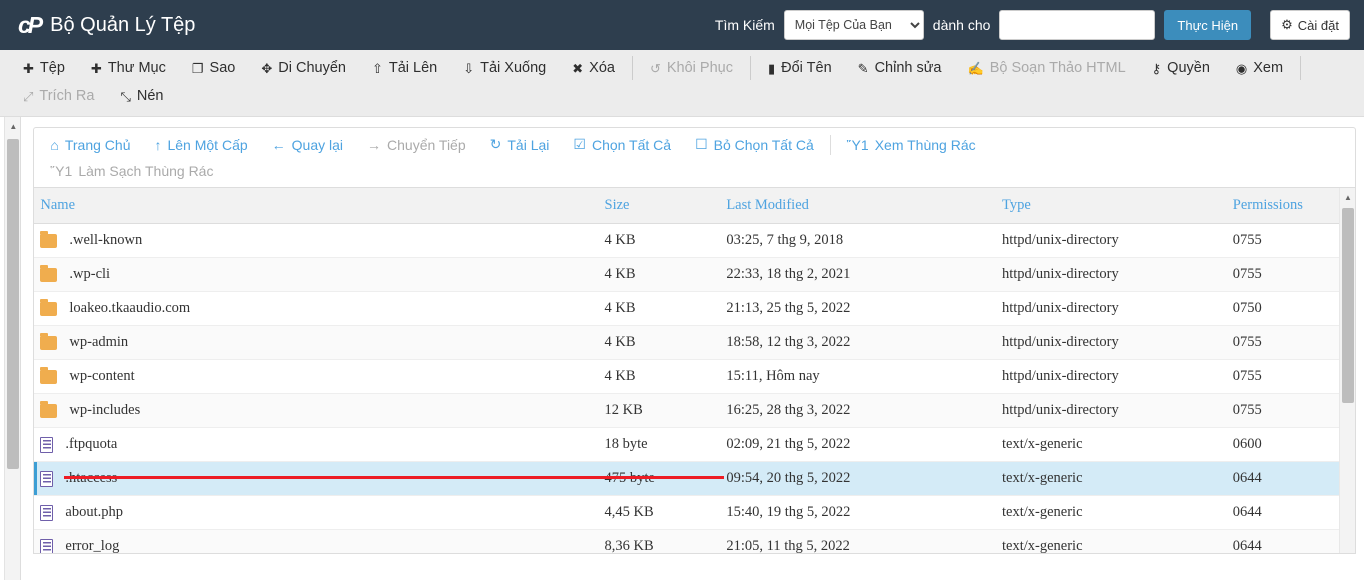  I want to click on toolbar-item-trích-ra: ⤢ Trích Ra, so click(58, 96).